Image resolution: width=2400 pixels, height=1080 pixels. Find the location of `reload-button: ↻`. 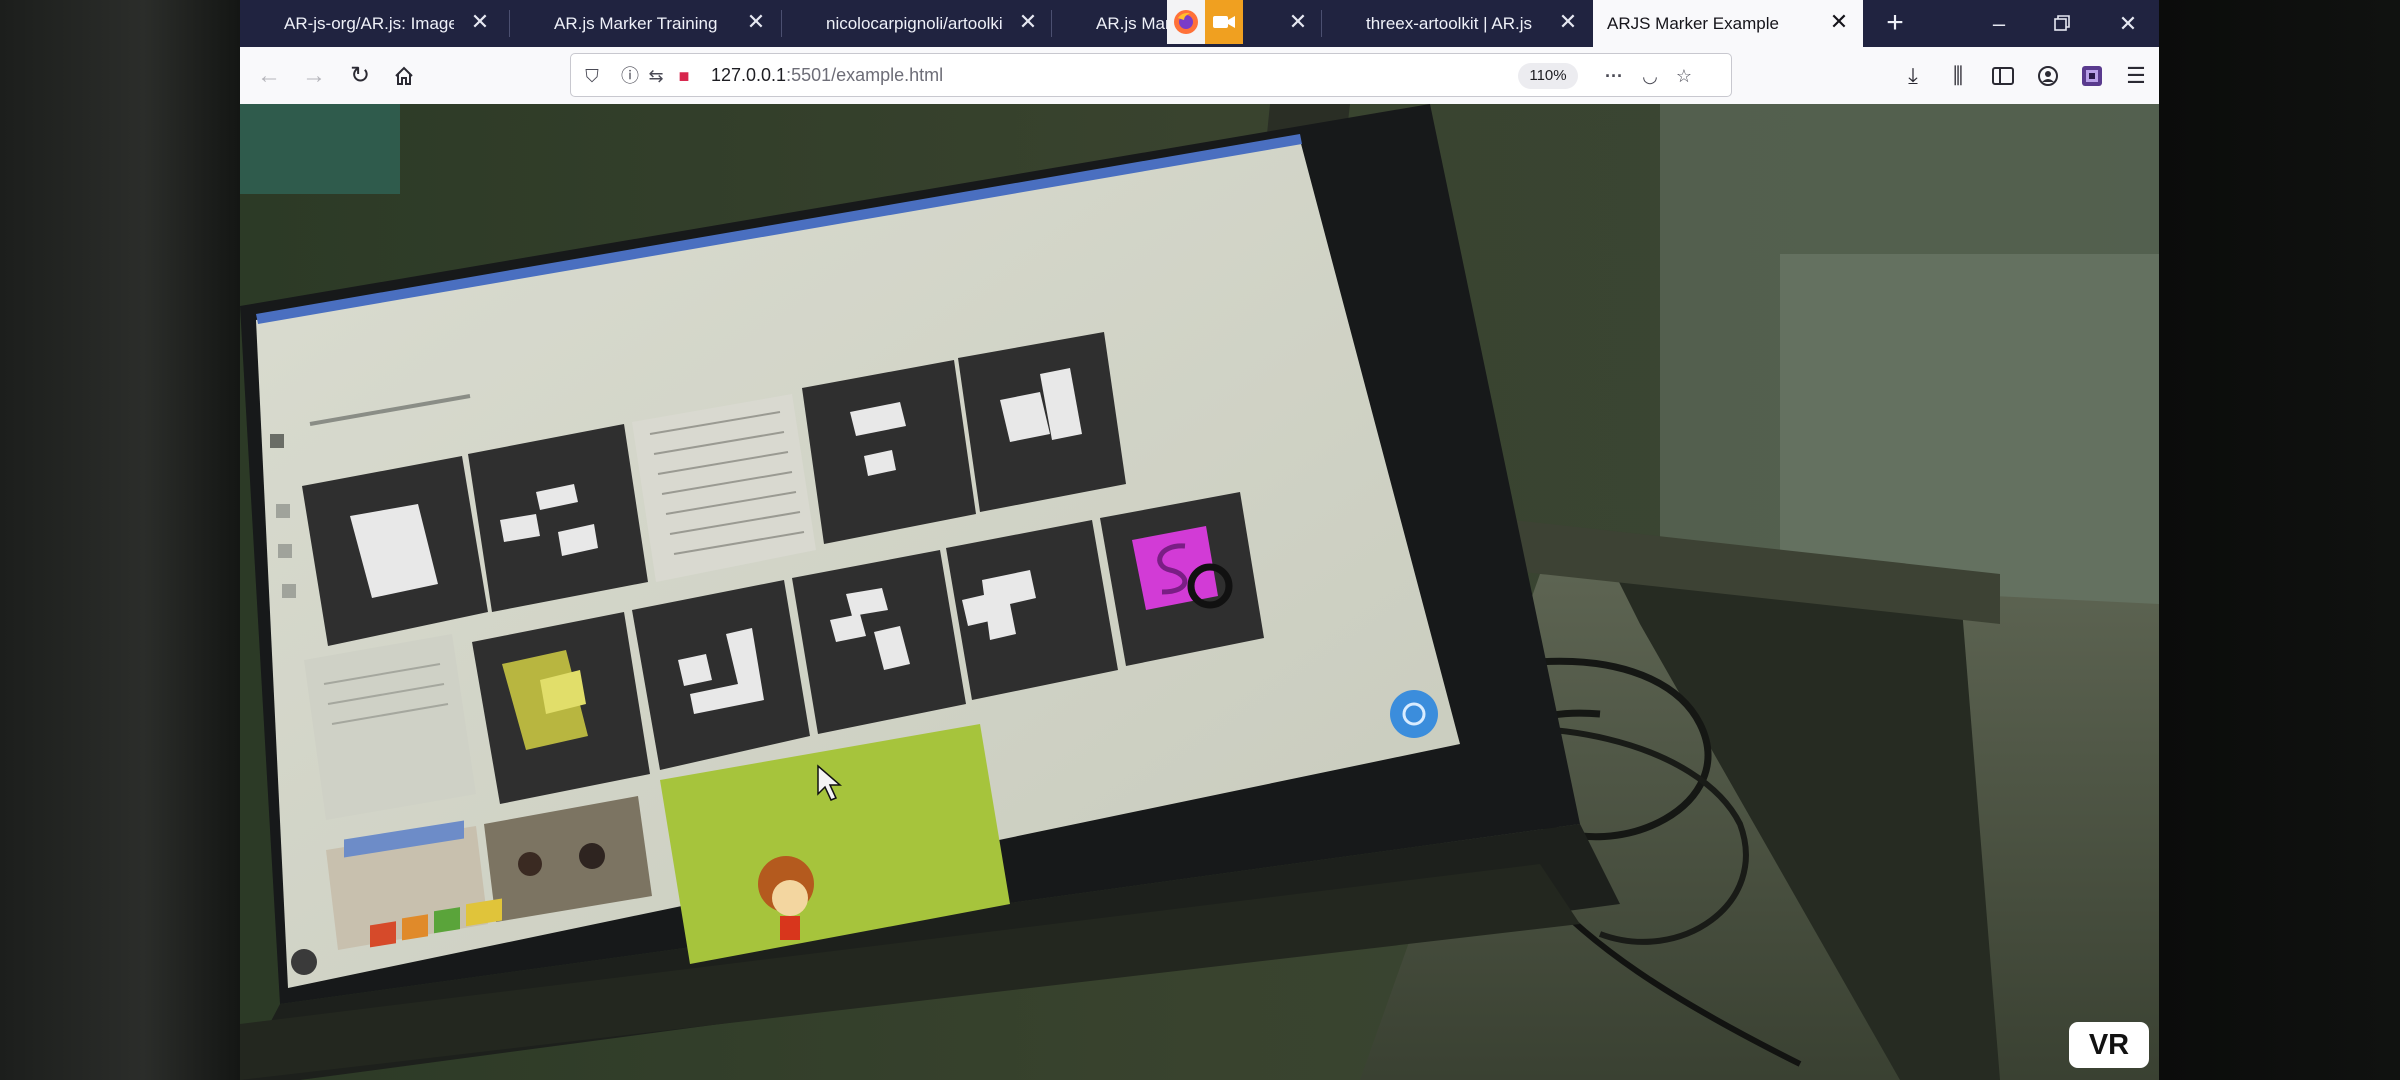

reload-button: ↻ is located at coordinates (360, 76).